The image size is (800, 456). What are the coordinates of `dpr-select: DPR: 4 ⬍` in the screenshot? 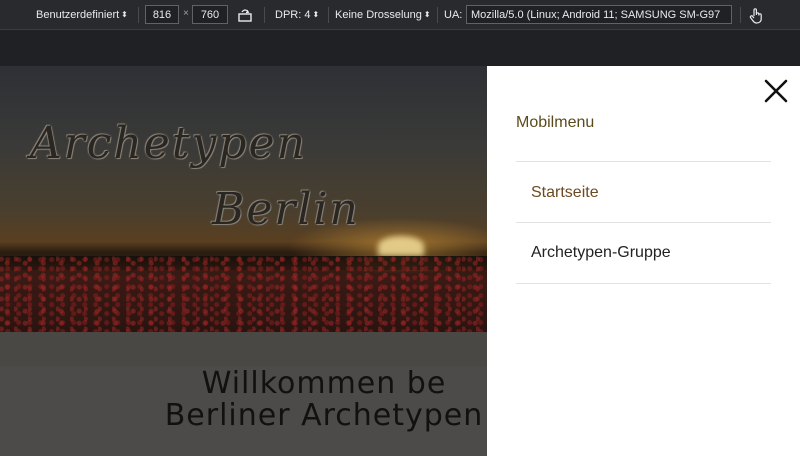 It's located at (297, 15).